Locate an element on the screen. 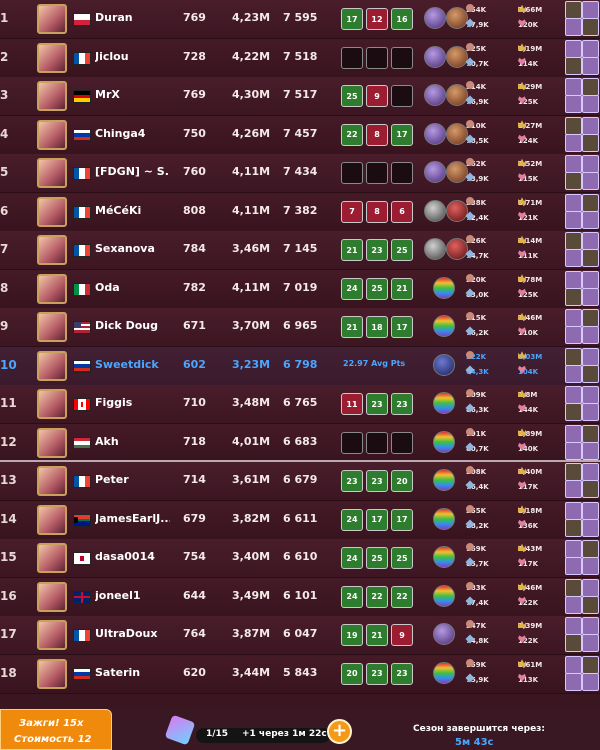 Image resolution: width=600 pixels, height=750 pixels. player-level: 679 is located at coordinates (194, 518).